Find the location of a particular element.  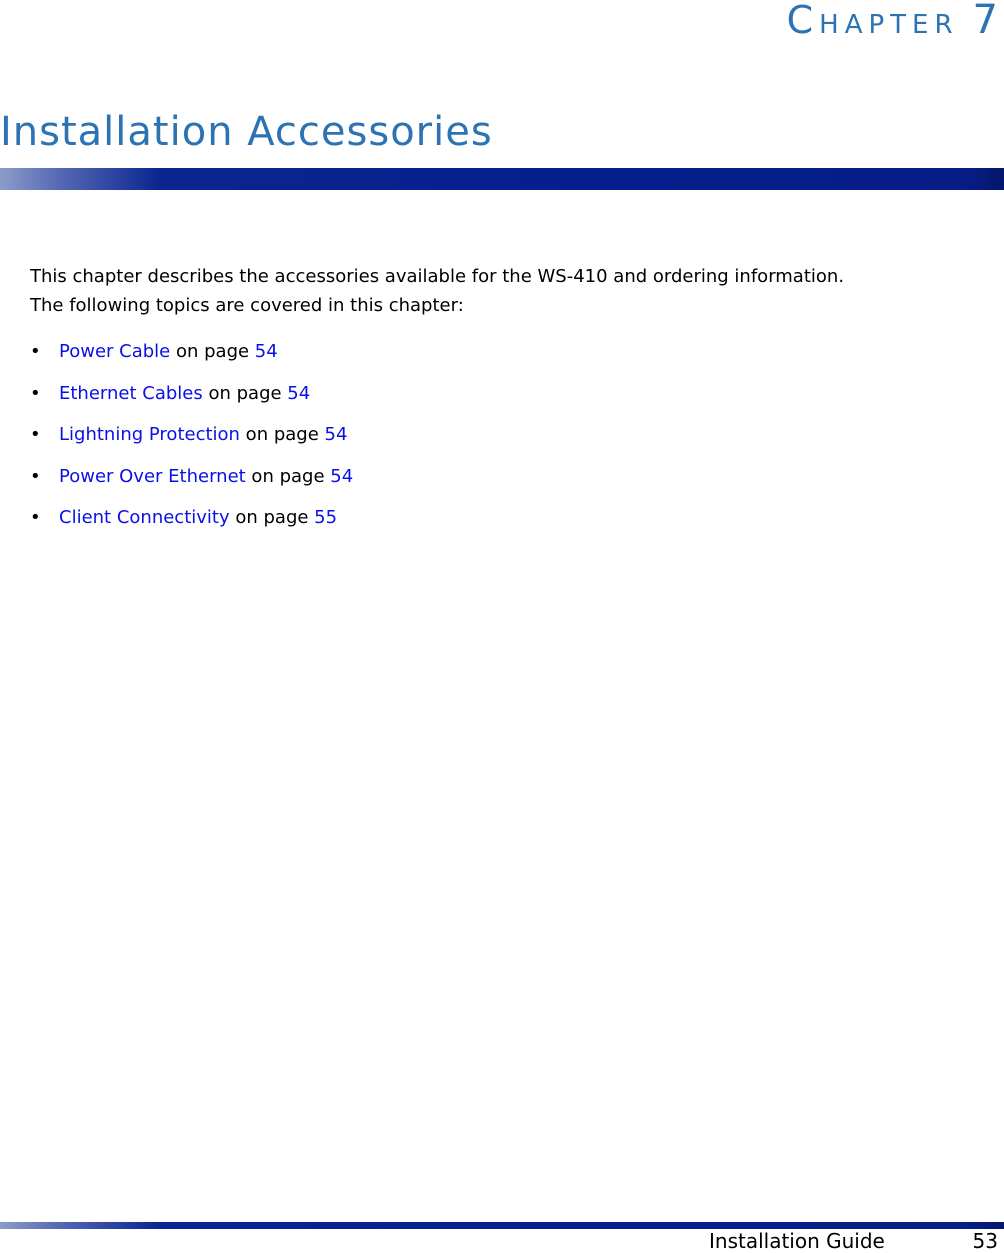

list-item: • Lightning Protection on page 54 is located at coordinates (191, 435).